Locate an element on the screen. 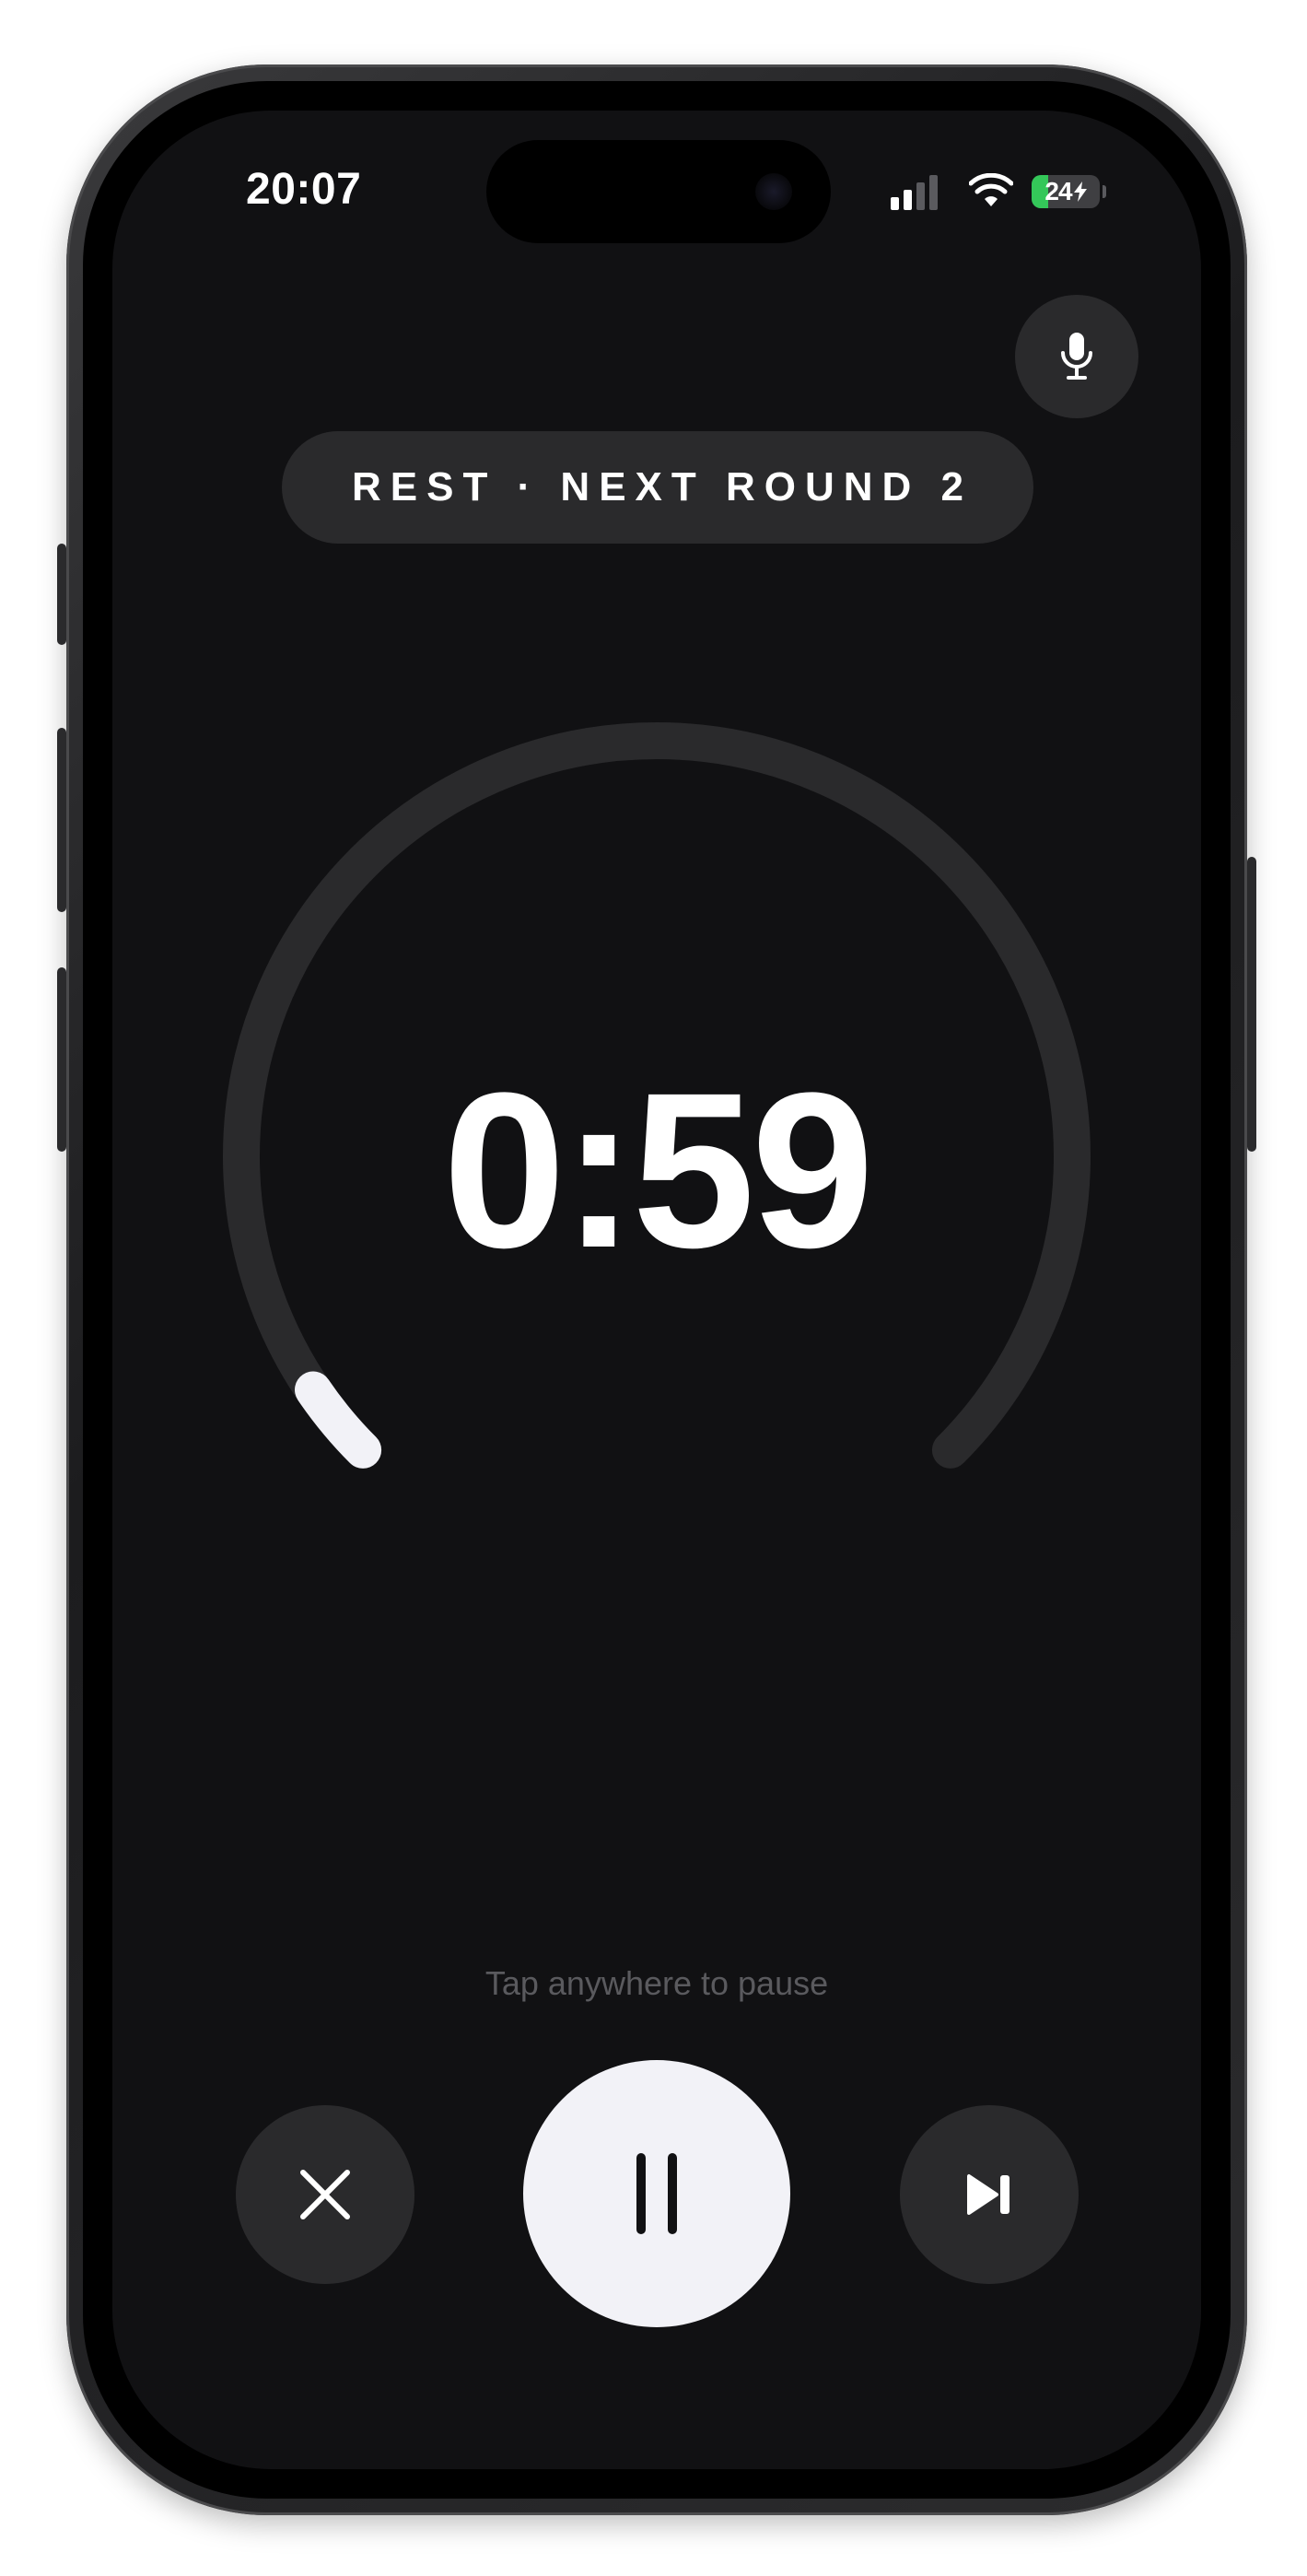 The image size is (1307, 2576). skip-next-icon is located at coordinates (988, 2194).